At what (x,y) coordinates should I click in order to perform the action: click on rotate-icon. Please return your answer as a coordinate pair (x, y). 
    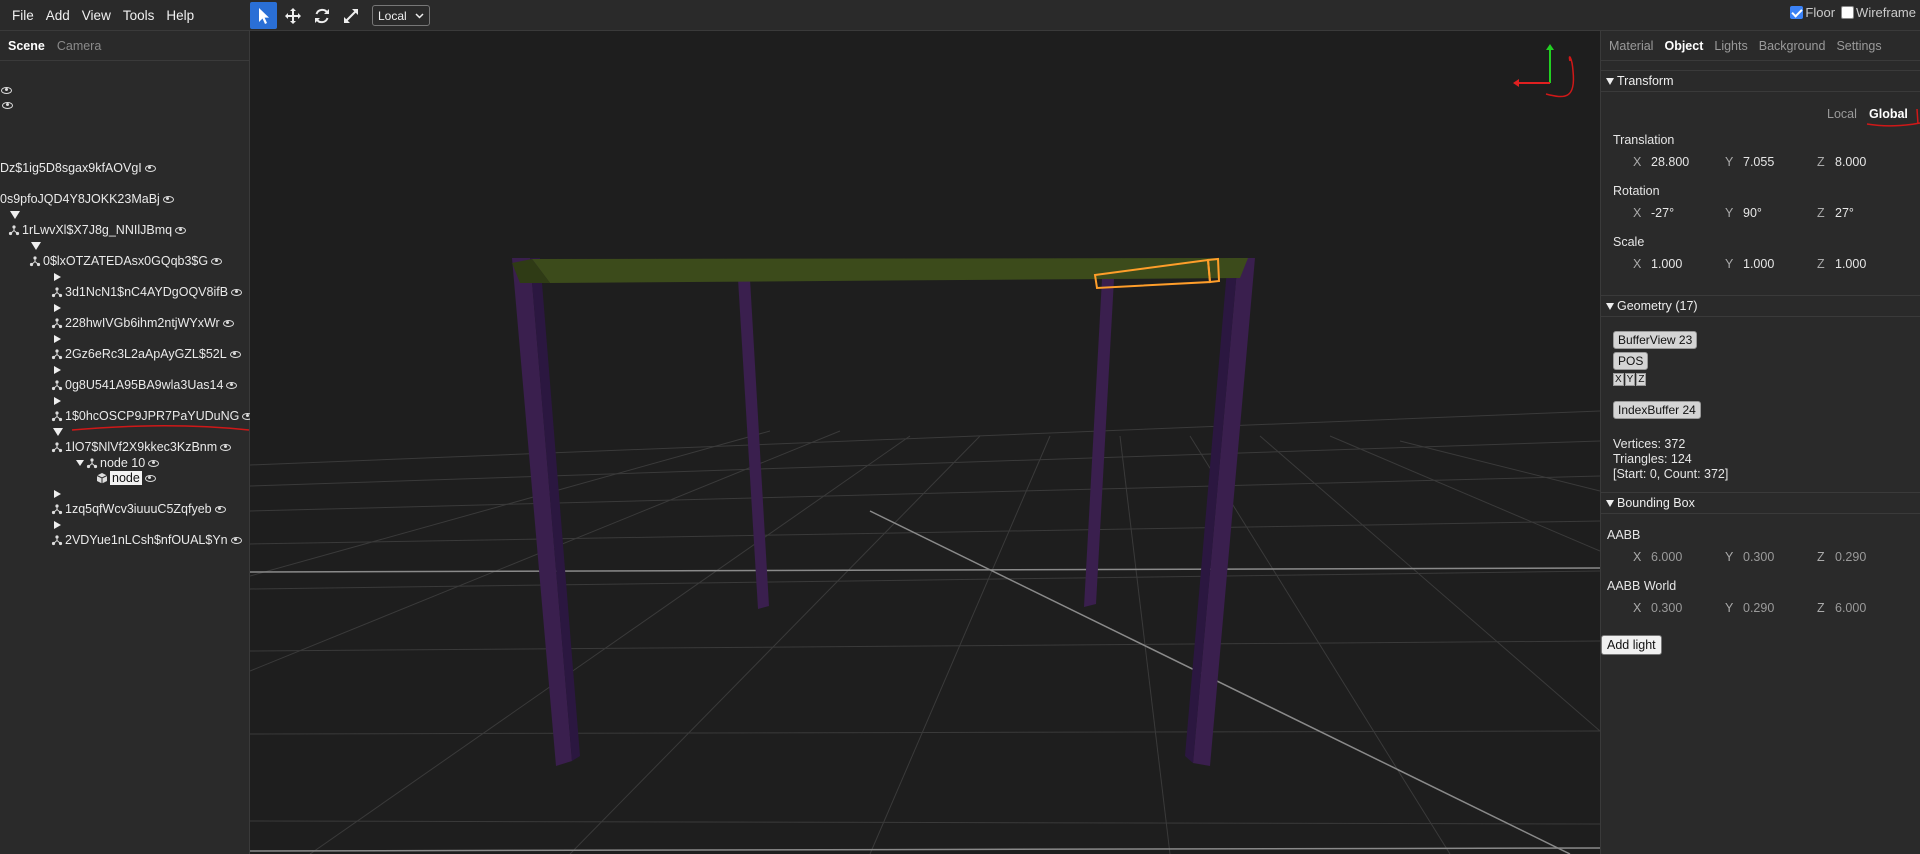
    Looking at the image, I should click on (321, 15).